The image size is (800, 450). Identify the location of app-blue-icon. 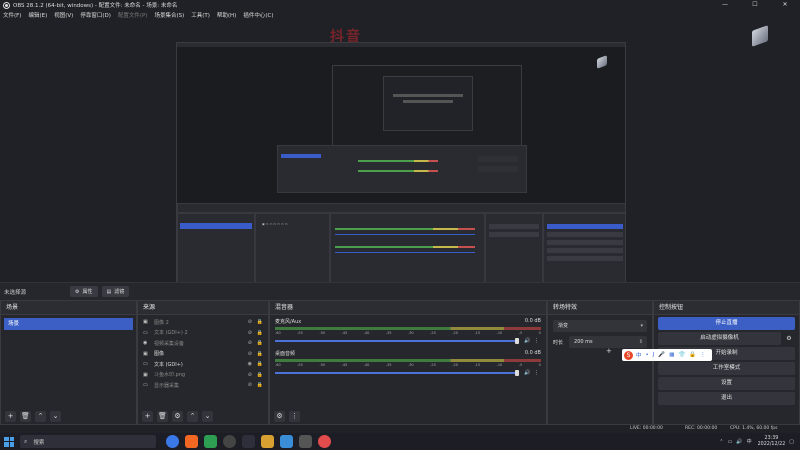
(286, 441).